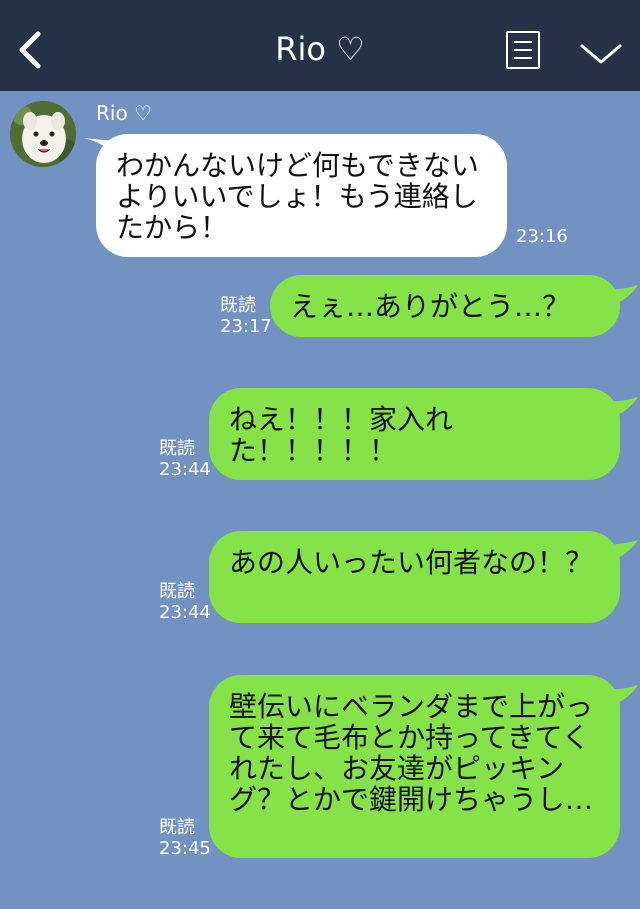  Describe the element at coordinates (601, 54) in the screenshot. I see `chevron-down-icon` at that location.